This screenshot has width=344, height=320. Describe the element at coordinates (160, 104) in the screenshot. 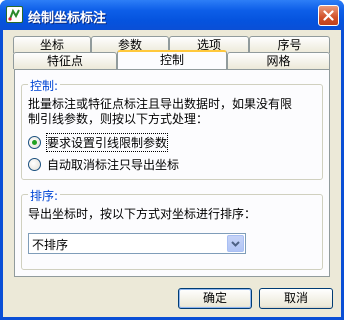

I see `control-description-line1: 批量标注或特征点标注且导出数据时，如果没有限` at that location.